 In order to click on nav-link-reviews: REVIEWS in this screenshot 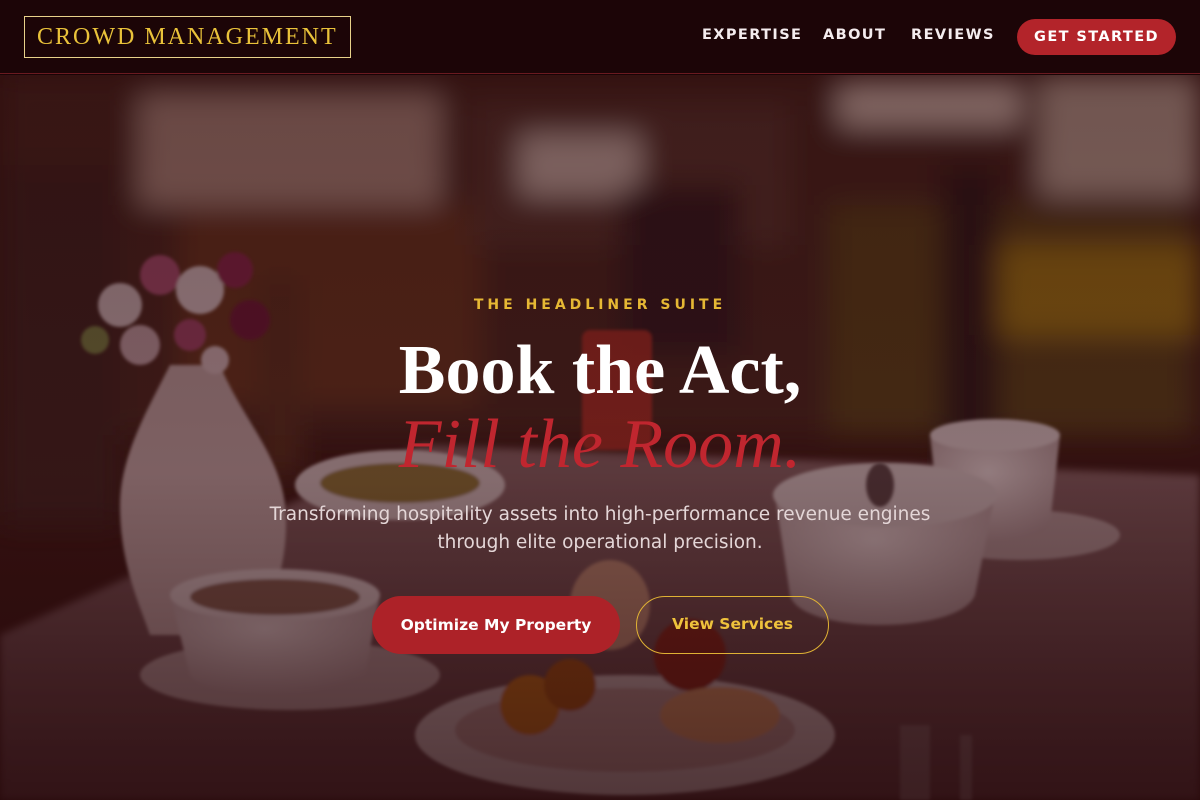, I will do `click(953, 35)`.